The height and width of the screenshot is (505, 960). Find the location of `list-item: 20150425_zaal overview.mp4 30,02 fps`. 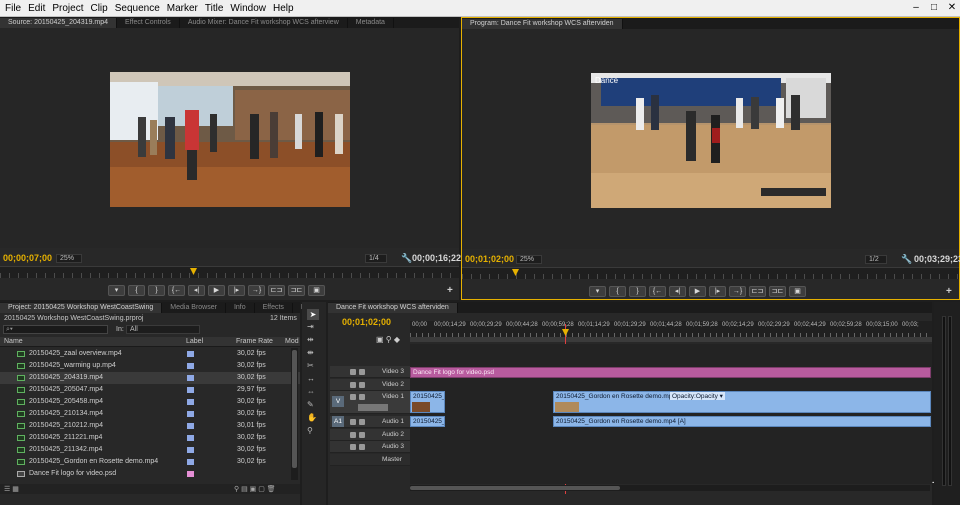

list-item: 20150425_zaal overview.mp4 30,02 fps is located at coordinates (150, 354).